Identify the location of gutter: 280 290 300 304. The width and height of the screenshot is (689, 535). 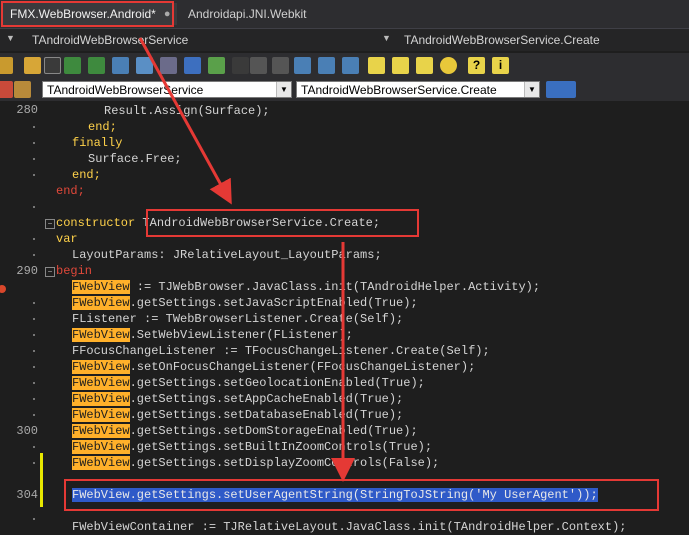
(21, 314).